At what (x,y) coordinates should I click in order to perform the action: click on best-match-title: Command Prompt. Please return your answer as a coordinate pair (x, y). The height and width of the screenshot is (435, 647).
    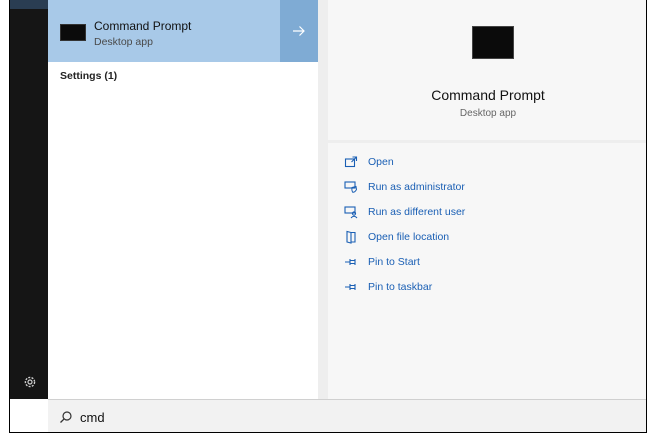
    Looking at the image, I should click on (143, 26).